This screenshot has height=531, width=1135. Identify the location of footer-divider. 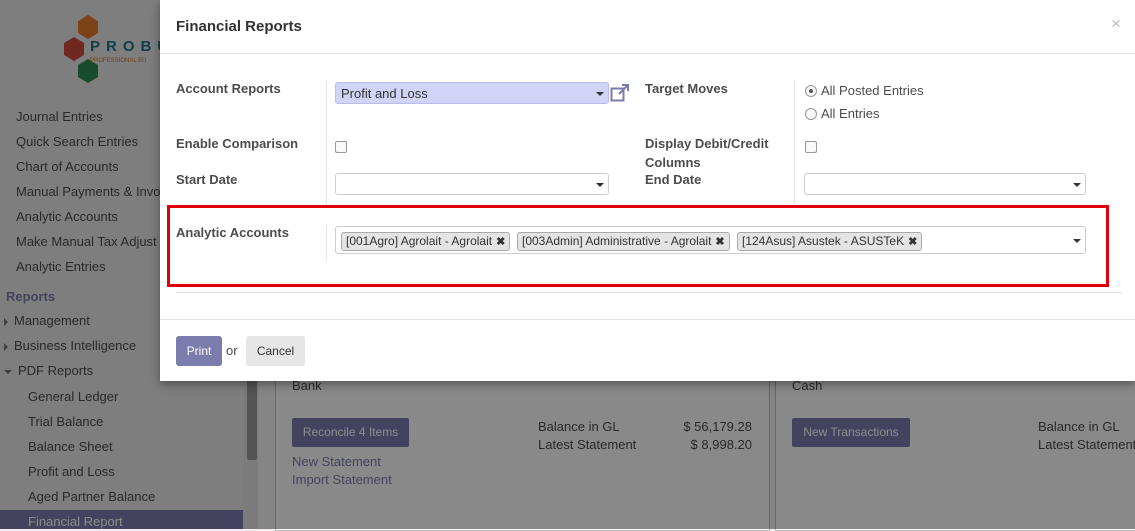
(647, 319).